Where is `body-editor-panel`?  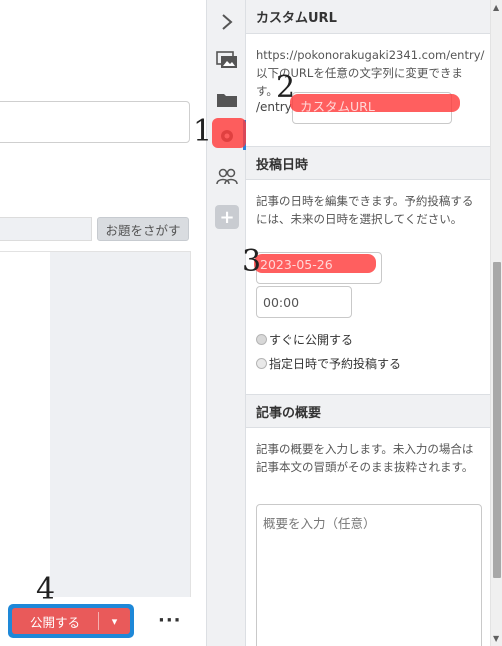
body-editor-panel is located at coordinates (120, 424).